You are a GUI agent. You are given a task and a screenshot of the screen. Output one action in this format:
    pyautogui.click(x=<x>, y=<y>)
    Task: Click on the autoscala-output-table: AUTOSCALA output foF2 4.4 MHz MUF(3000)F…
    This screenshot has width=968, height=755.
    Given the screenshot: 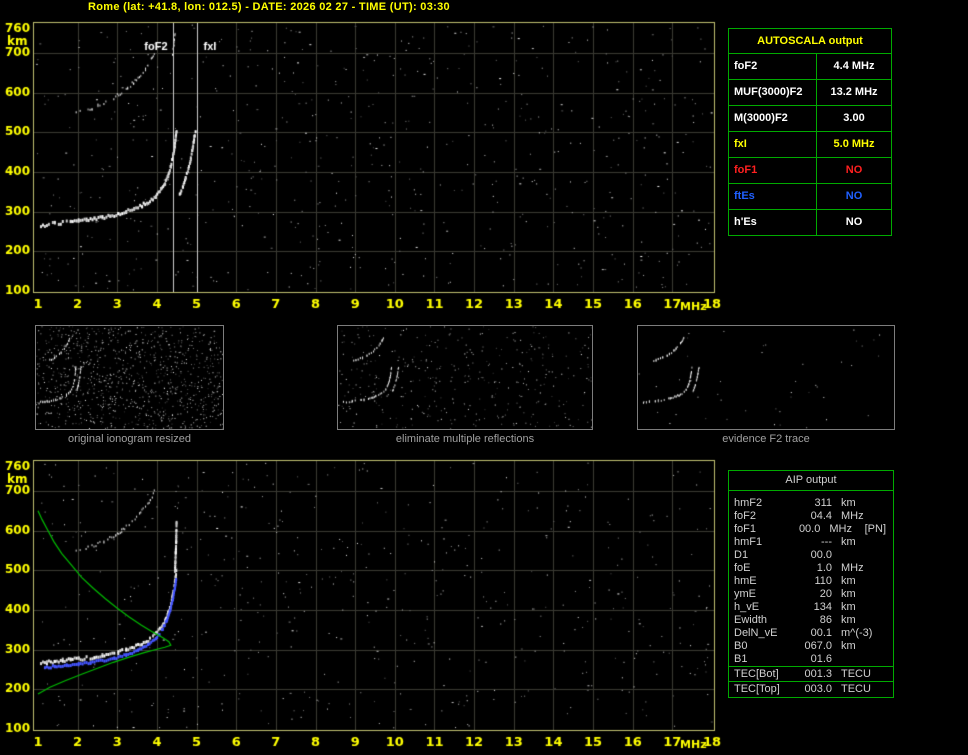 What is the action you would take?
    pyautogui.click(x=810, y=132)
    